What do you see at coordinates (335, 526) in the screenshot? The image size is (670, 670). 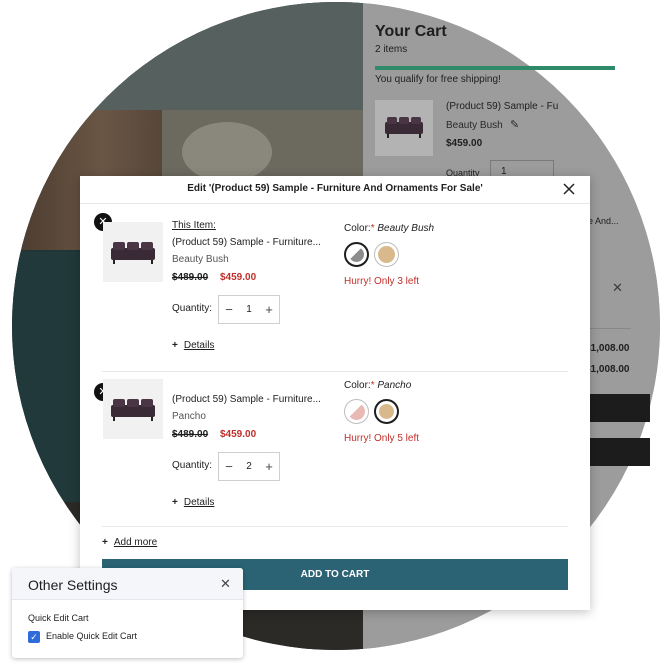 I see `item-divider` at bounding box center [335, 526].